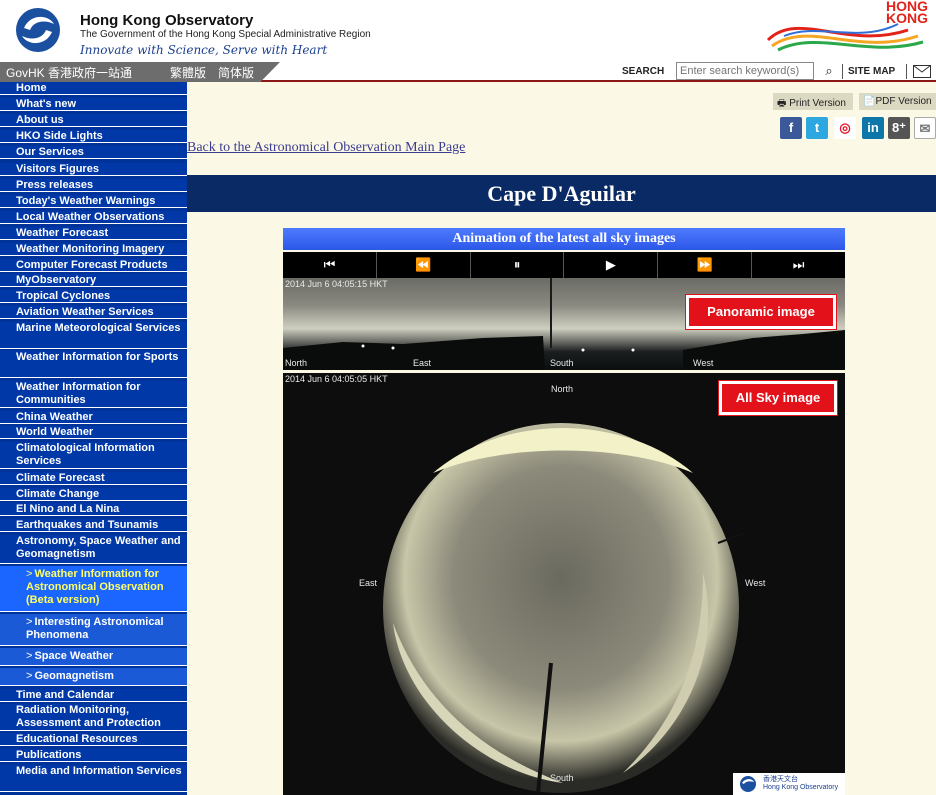 Image resolution: width=936 pixels, height=795 pixels. Describe the element at coordinates (93, 249) in the screenshot. I see `sidebar-item-monitoring-imagery: Weather Monitoring Imagery` at that location.